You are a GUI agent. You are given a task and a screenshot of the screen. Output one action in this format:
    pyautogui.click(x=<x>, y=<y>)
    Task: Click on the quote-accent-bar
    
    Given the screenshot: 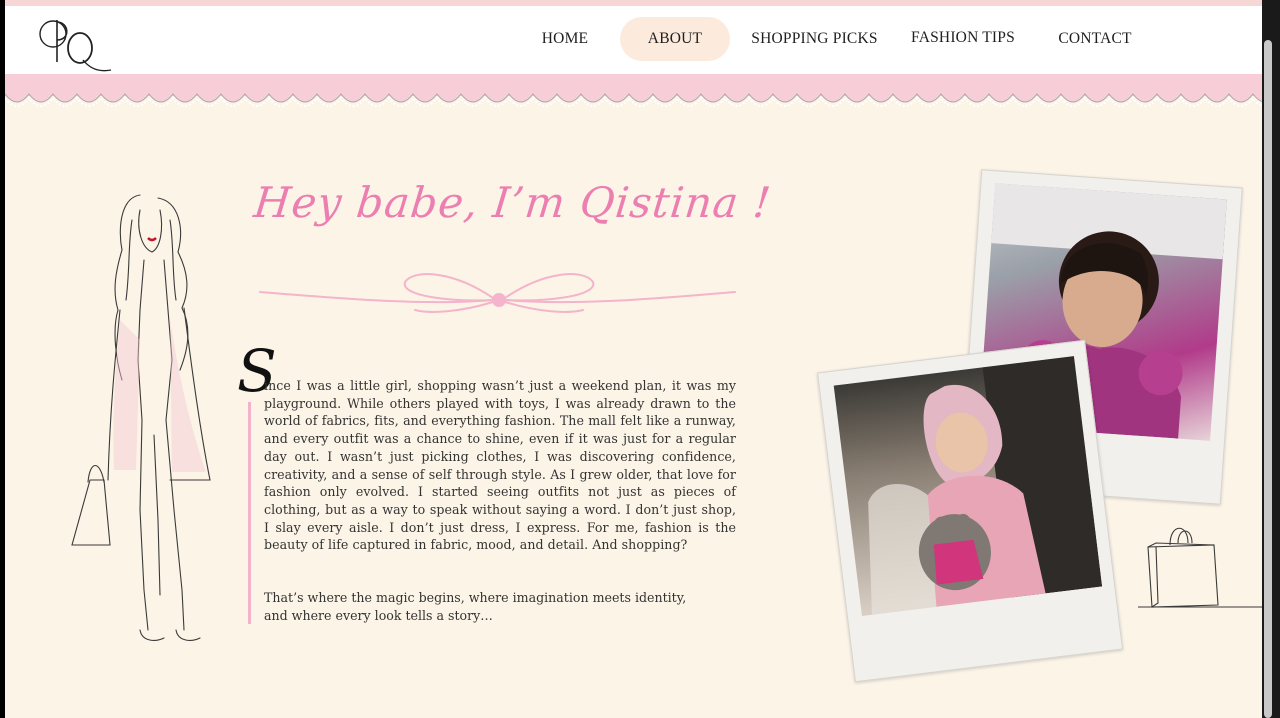 What is the action you would take?
    pyautogui.click(x=249, y=513)
    